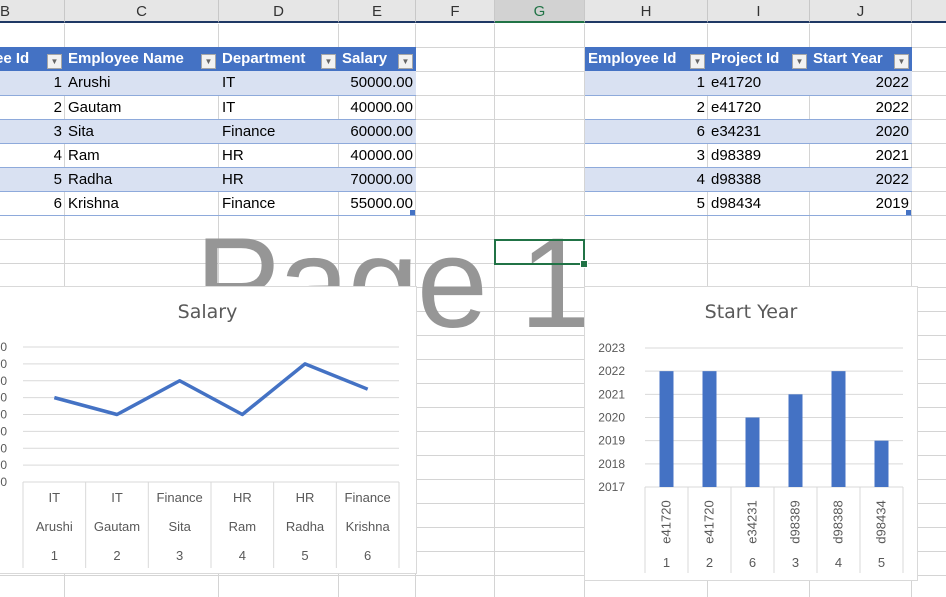  What do you see at coordinates (54, 555) in the screenshot?
I see `x-tick-label: 1` at bounding box center [54, 555].